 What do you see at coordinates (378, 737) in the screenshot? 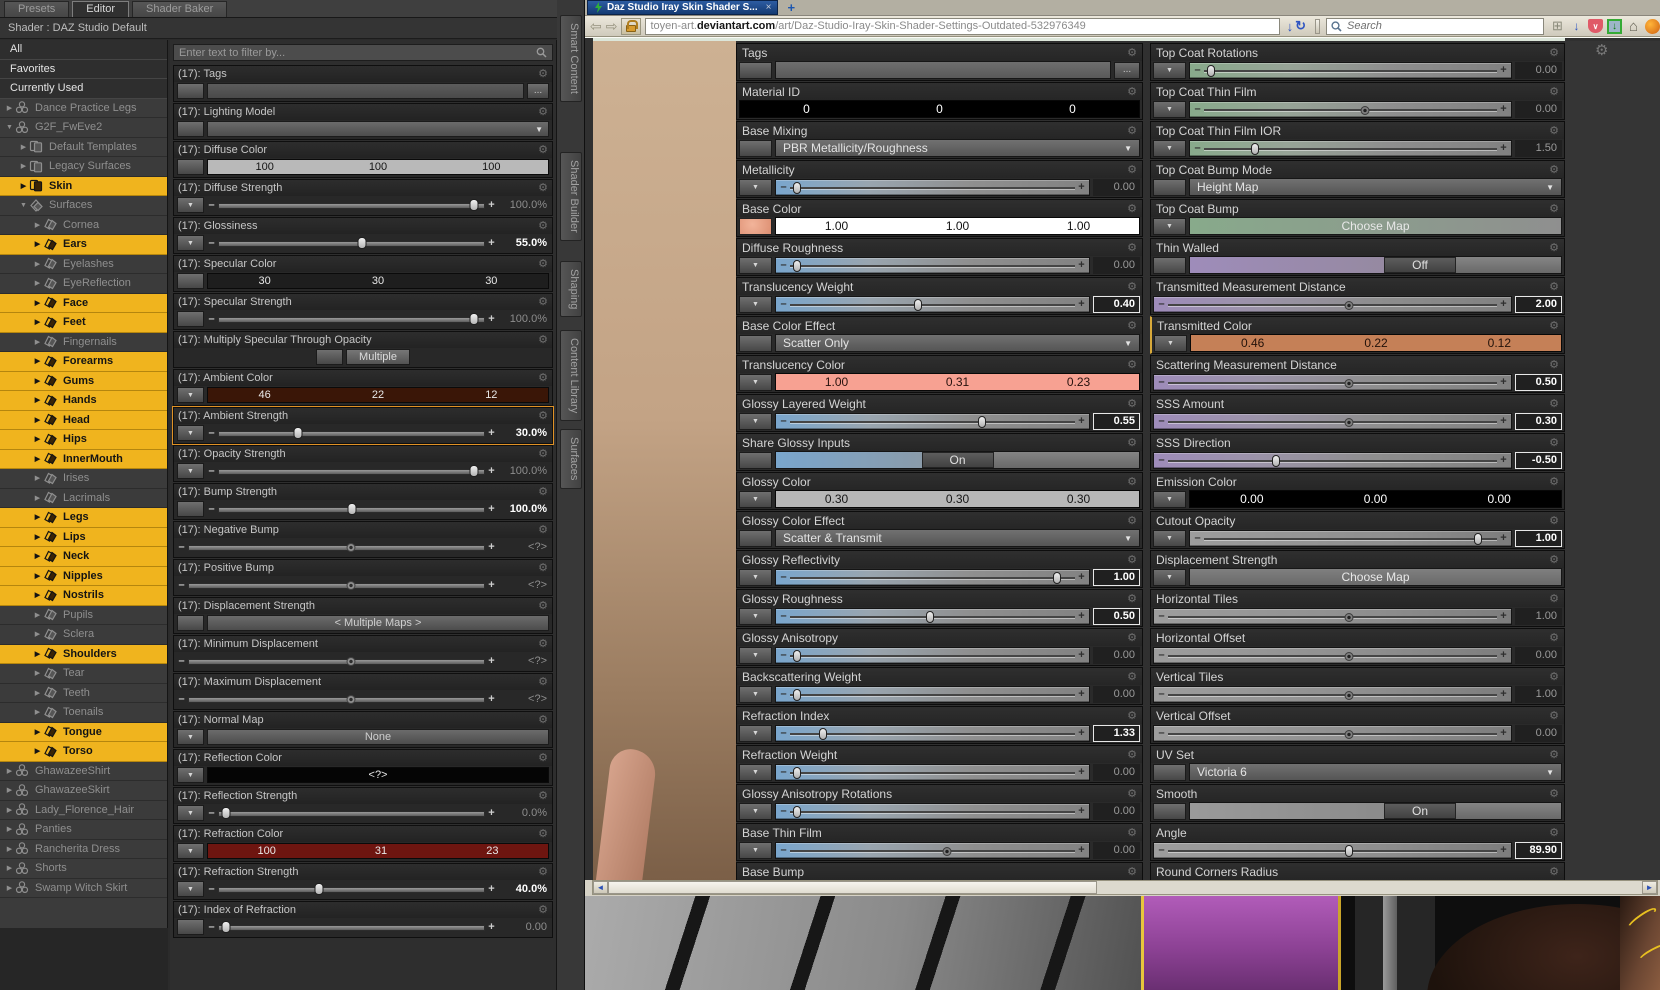
I see `map-button: None` at bounding box center [378, 737].